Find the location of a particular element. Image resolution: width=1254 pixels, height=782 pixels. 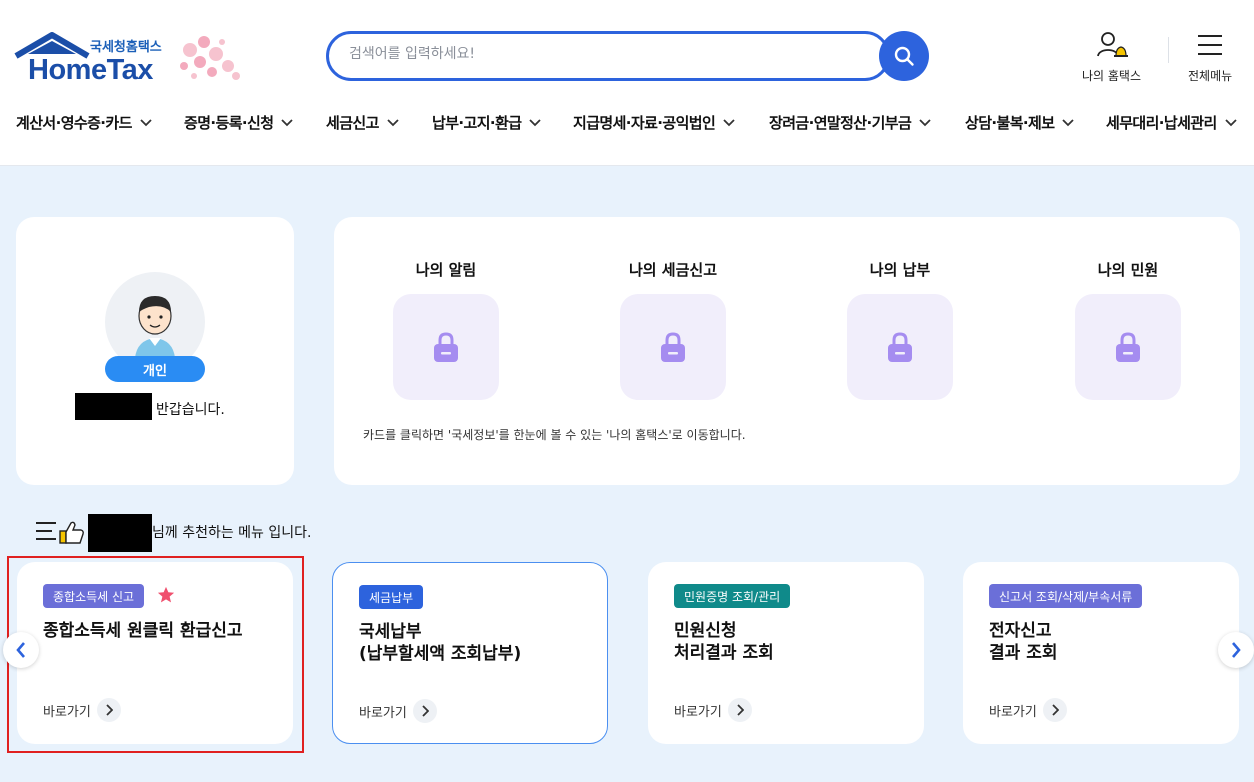

gnb-item-tax-filing: 세금신고 is located at coordinates (362, 122).